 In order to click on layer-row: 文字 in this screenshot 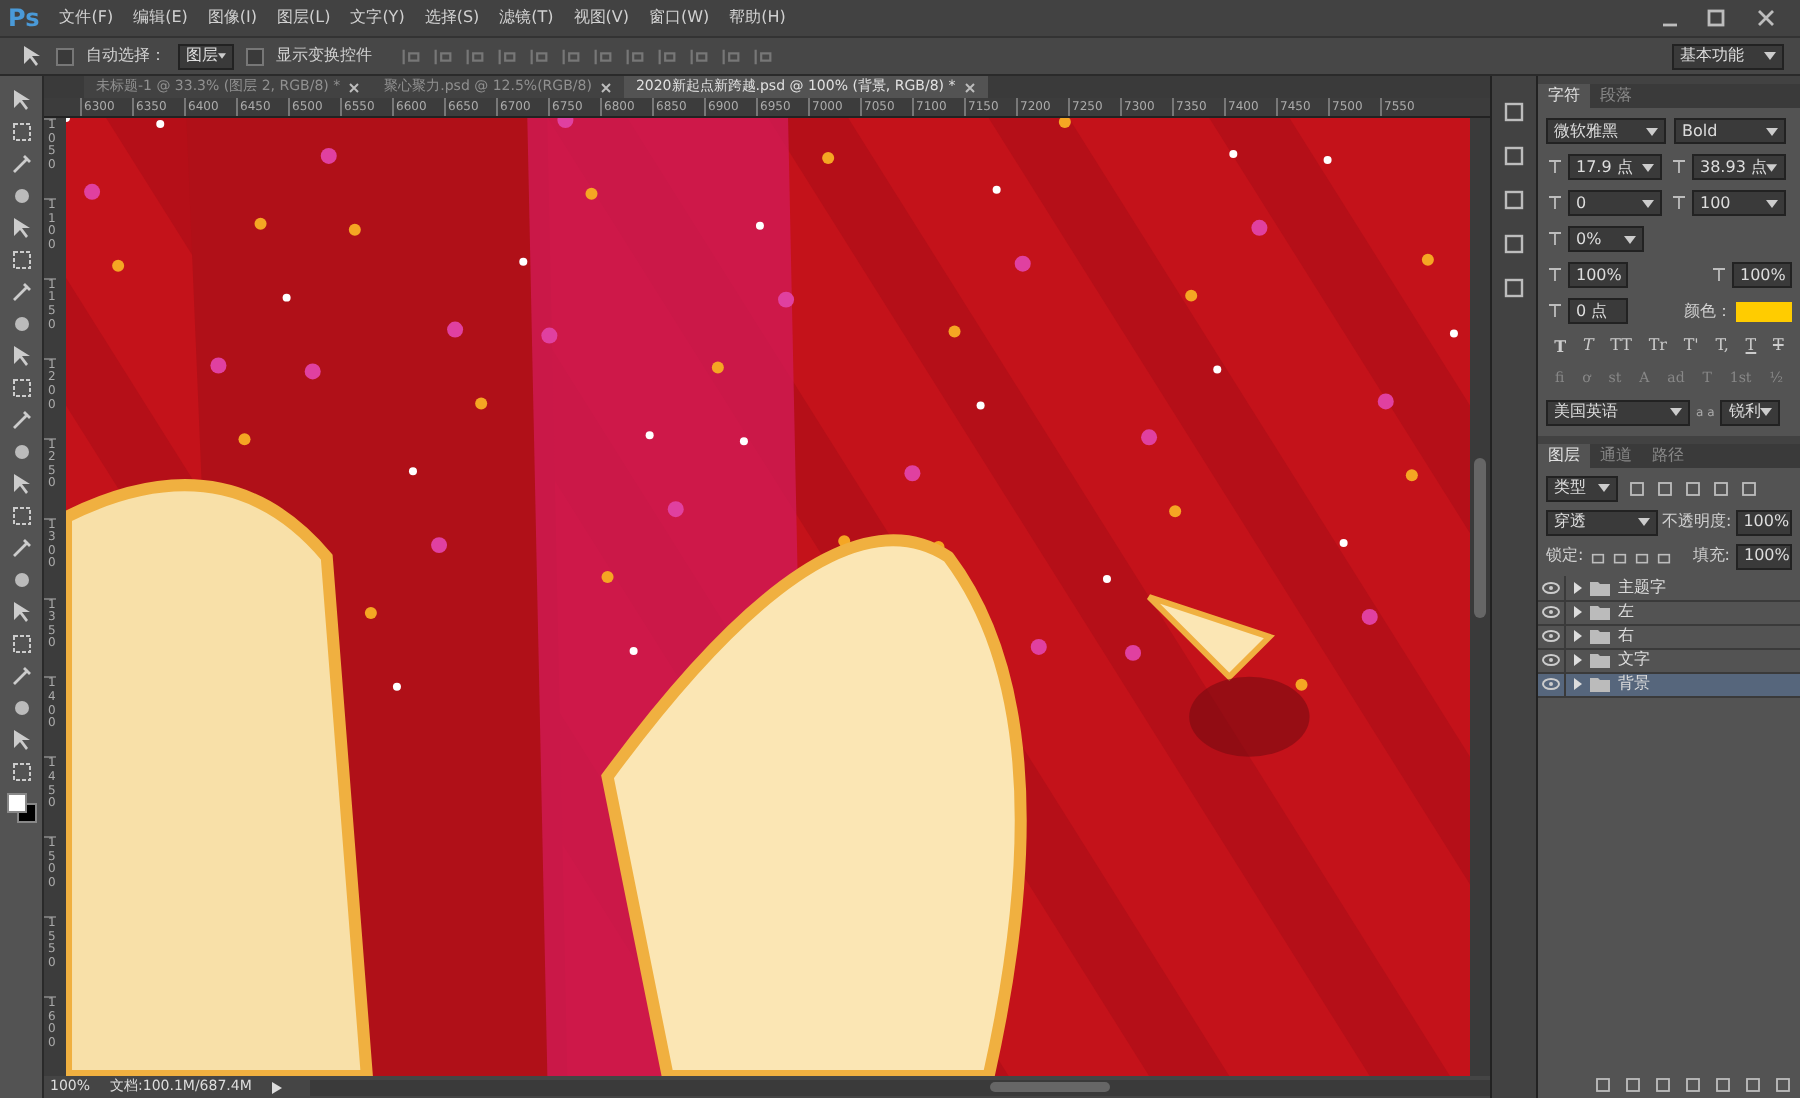, I will do `click(1669, 661)`.